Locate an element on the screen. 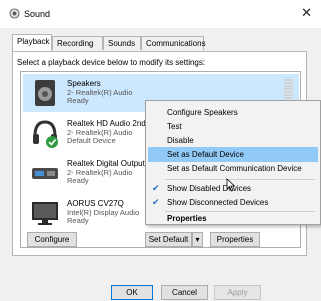  menu-item-properties: Properties is located at coordinates (233, 218).